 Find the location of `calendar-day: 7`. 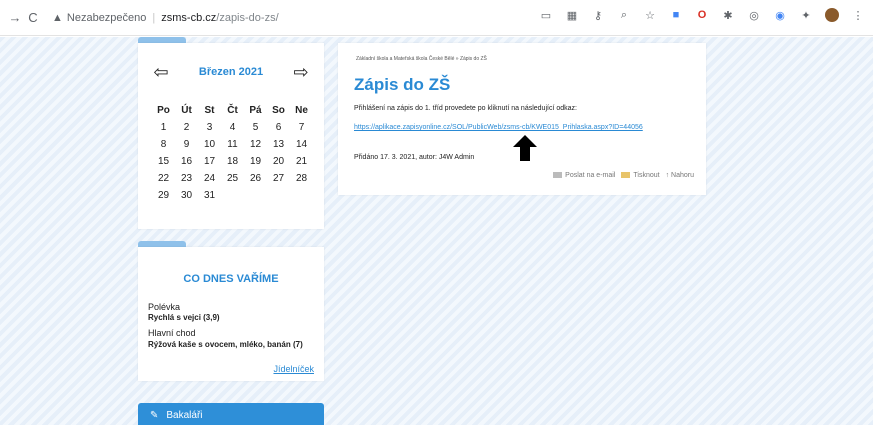

calendar-day: 7 is located at coordinates (301, 127).